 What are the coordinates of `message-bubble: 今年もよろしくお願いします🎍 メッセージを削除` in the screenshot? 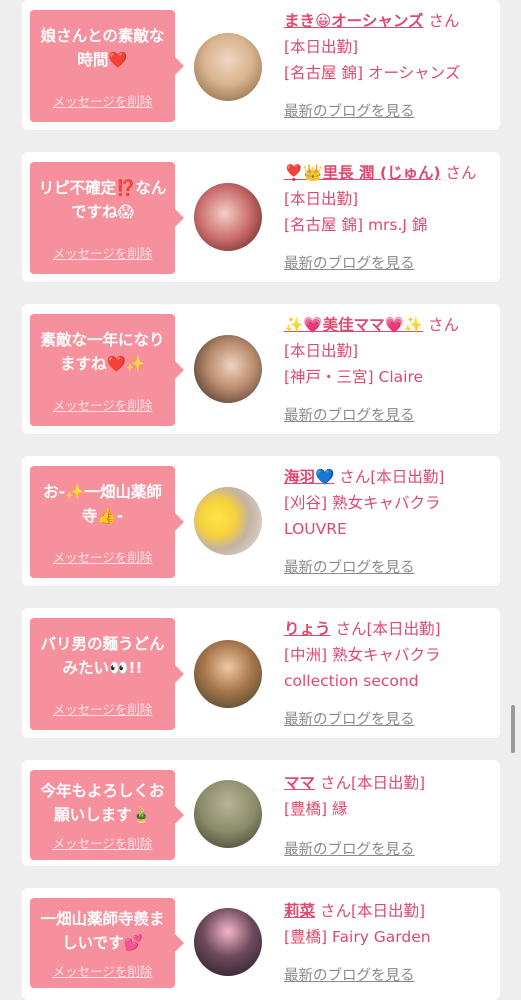 It's located at (107, 815).